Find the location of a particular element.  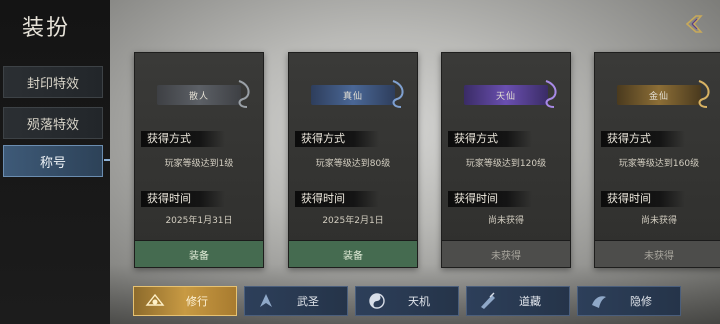

sidebar-tab-title: 称号 is located at coordinates (57, 161).